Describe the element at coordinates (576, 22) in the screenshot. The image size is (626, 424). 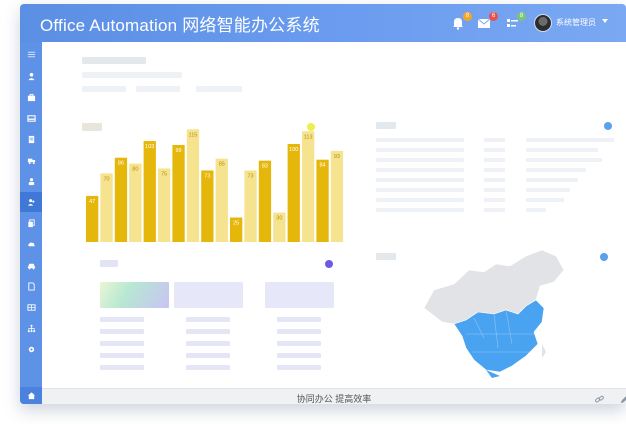
I see `user-name: 系统管理员` at that location.